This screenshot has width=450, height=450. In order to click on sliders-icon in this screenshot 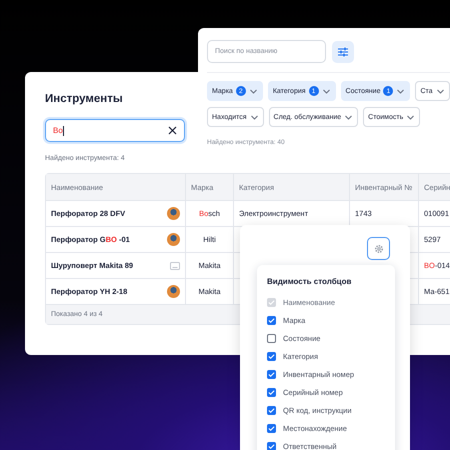, I will do `click(343, 52)`.